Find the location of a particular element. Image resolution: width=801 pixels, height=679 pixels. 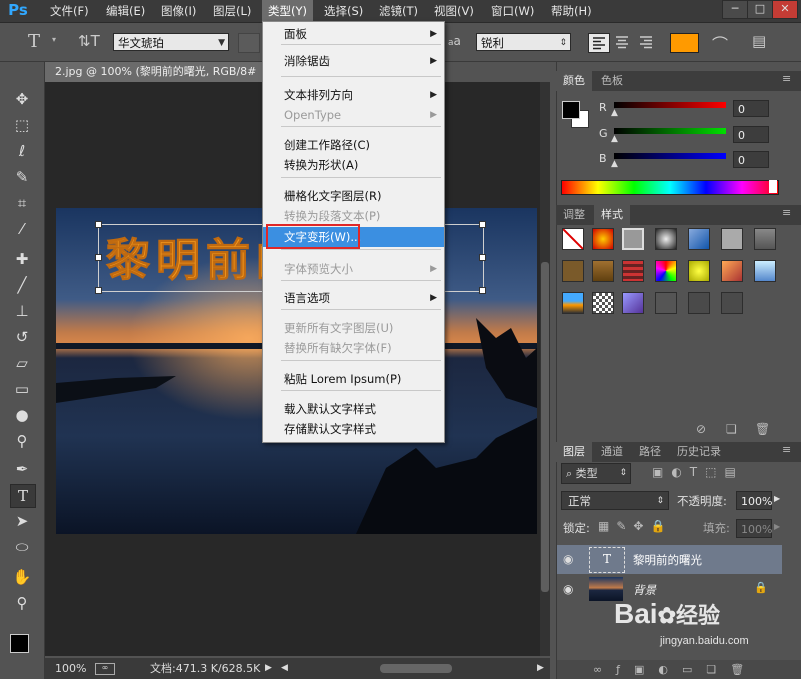

history-brush-tool-icon: ↺ is located at coordinates (22, 337).